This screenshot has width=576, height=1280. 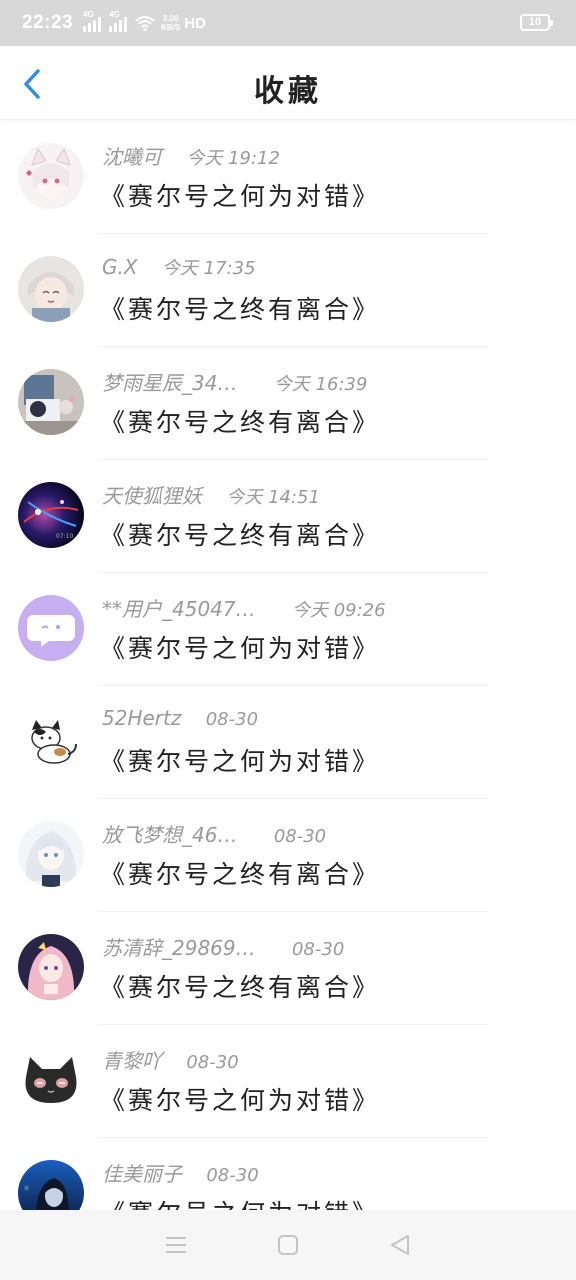 I want to click on user-name: 天使狐狸妖, so click(x=152, y=494).